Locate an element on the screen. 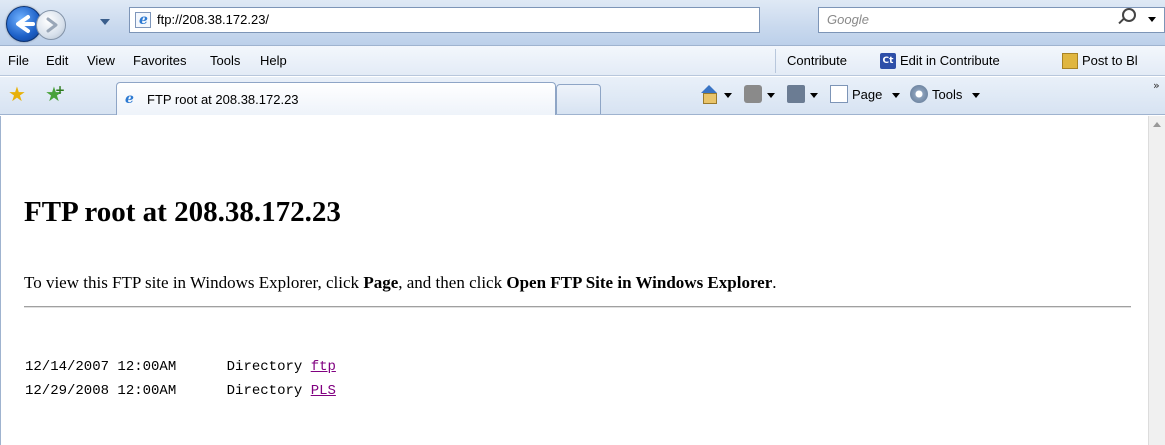 Image resolution: width=1165 pixels, height=445 pixels. menu-view: View is located at coordinates (101, 60).